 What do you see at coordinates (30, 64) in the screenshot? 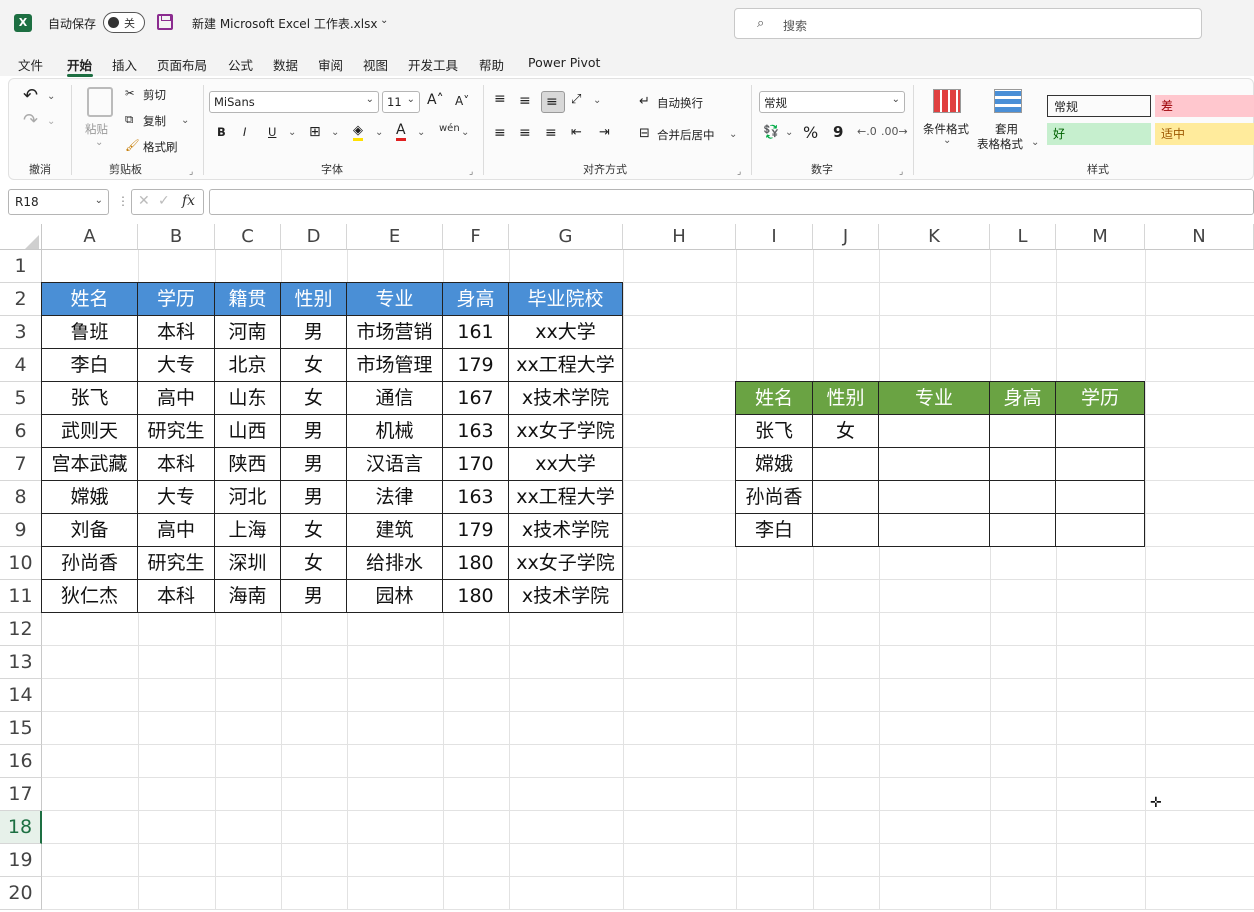
I see `tab-file: 文件` at bounding box center [30, 64].